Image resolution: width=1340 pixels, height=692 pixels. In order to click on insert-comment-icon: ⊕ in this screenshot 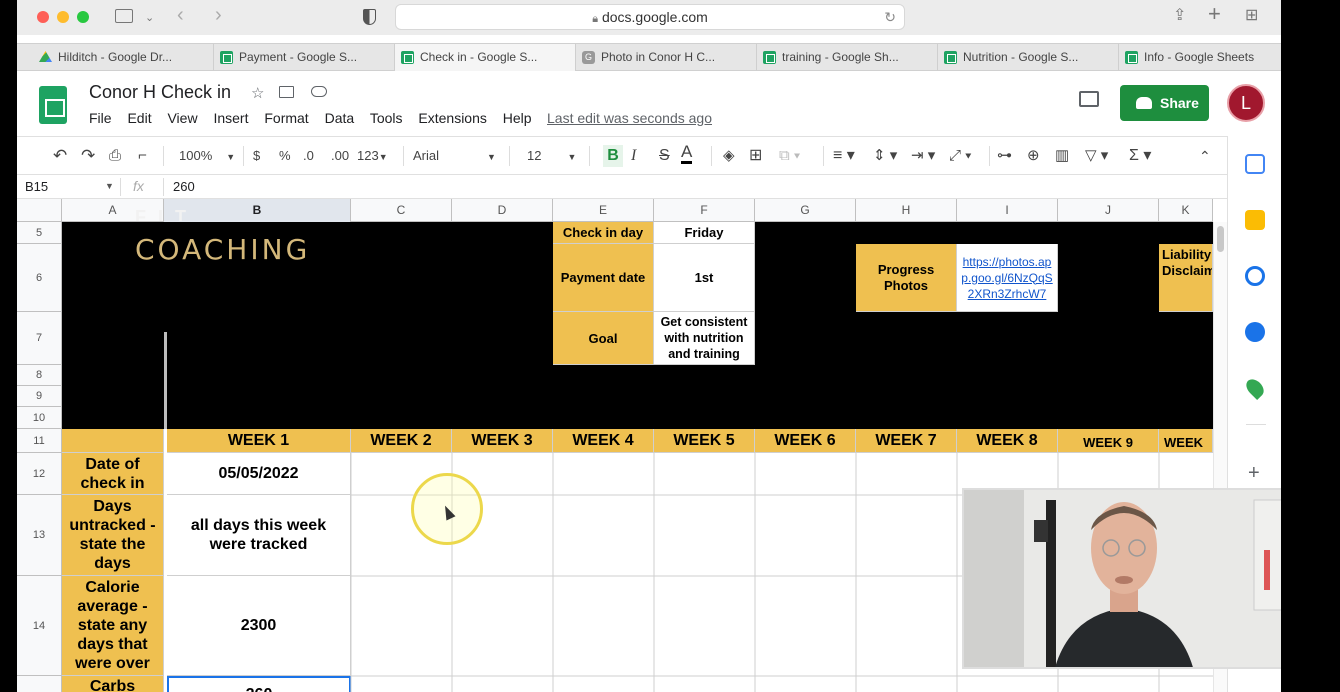, I will do `click(1033, 156)`.